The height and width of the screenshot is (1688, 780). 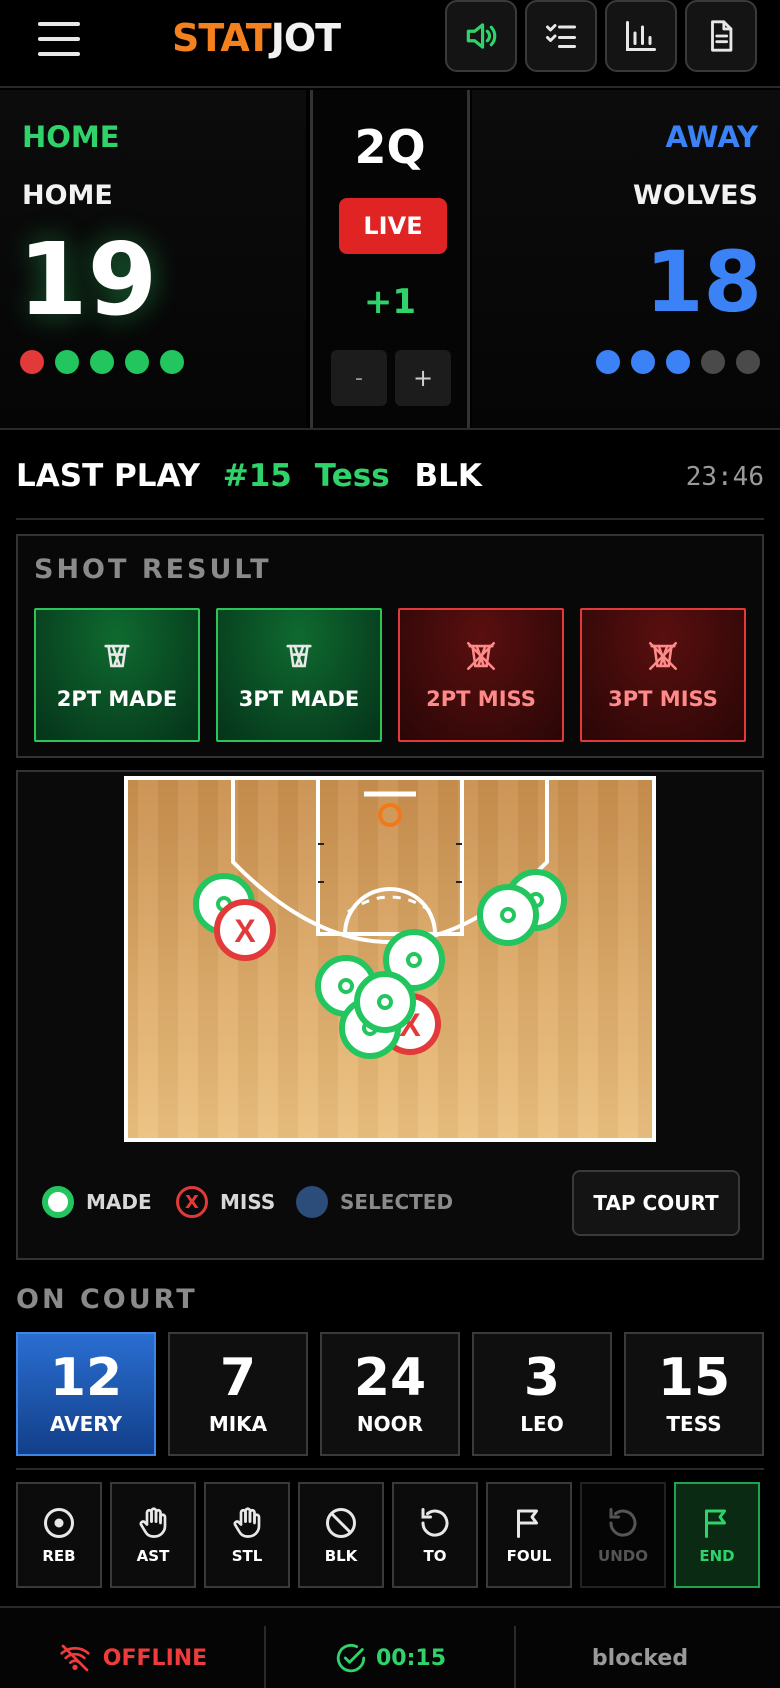 What do you see at coordinates (59, 1556) in the screenshot?
I see `action-label: REB` at bounding box center [59, 1556].